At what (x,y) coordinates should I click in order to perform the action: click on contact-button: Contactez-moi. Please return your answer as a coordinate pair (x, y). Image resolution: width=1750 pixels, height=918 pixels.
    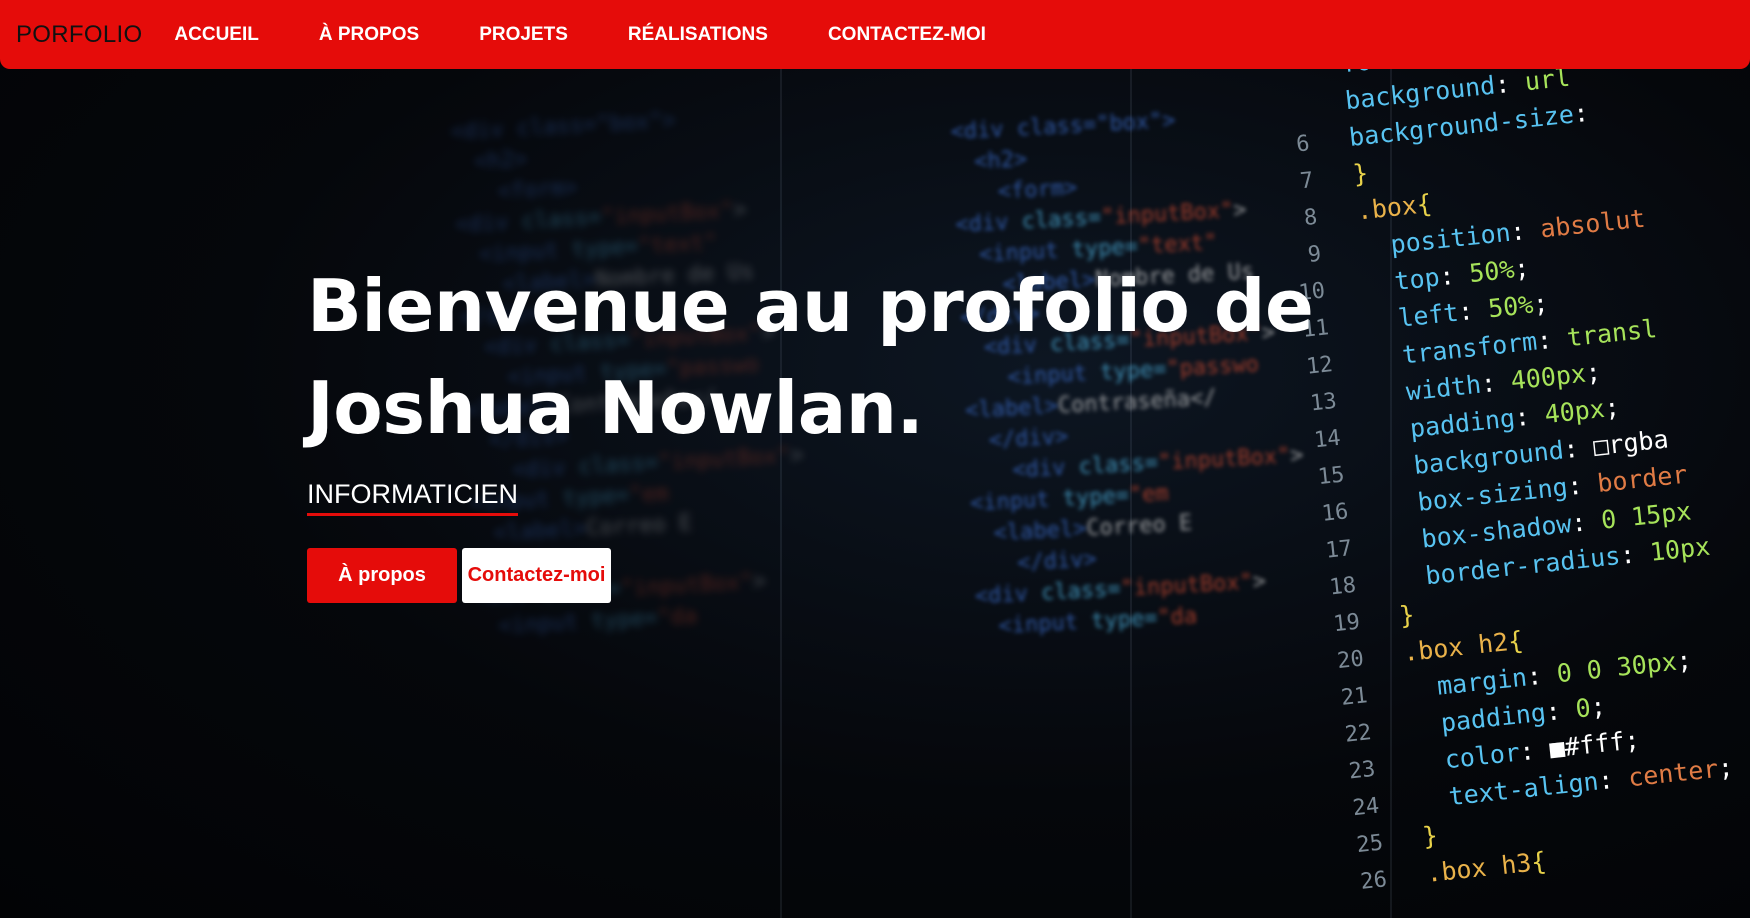
    Looking at the image, I should click on (536, 575).